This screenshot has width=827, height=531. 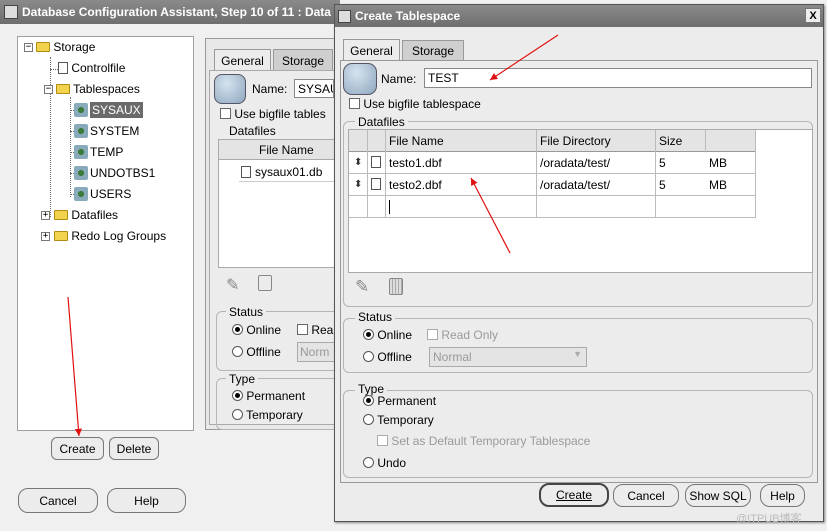 I want to click on arrow-to-datafiles, so click(x=490, y=215).